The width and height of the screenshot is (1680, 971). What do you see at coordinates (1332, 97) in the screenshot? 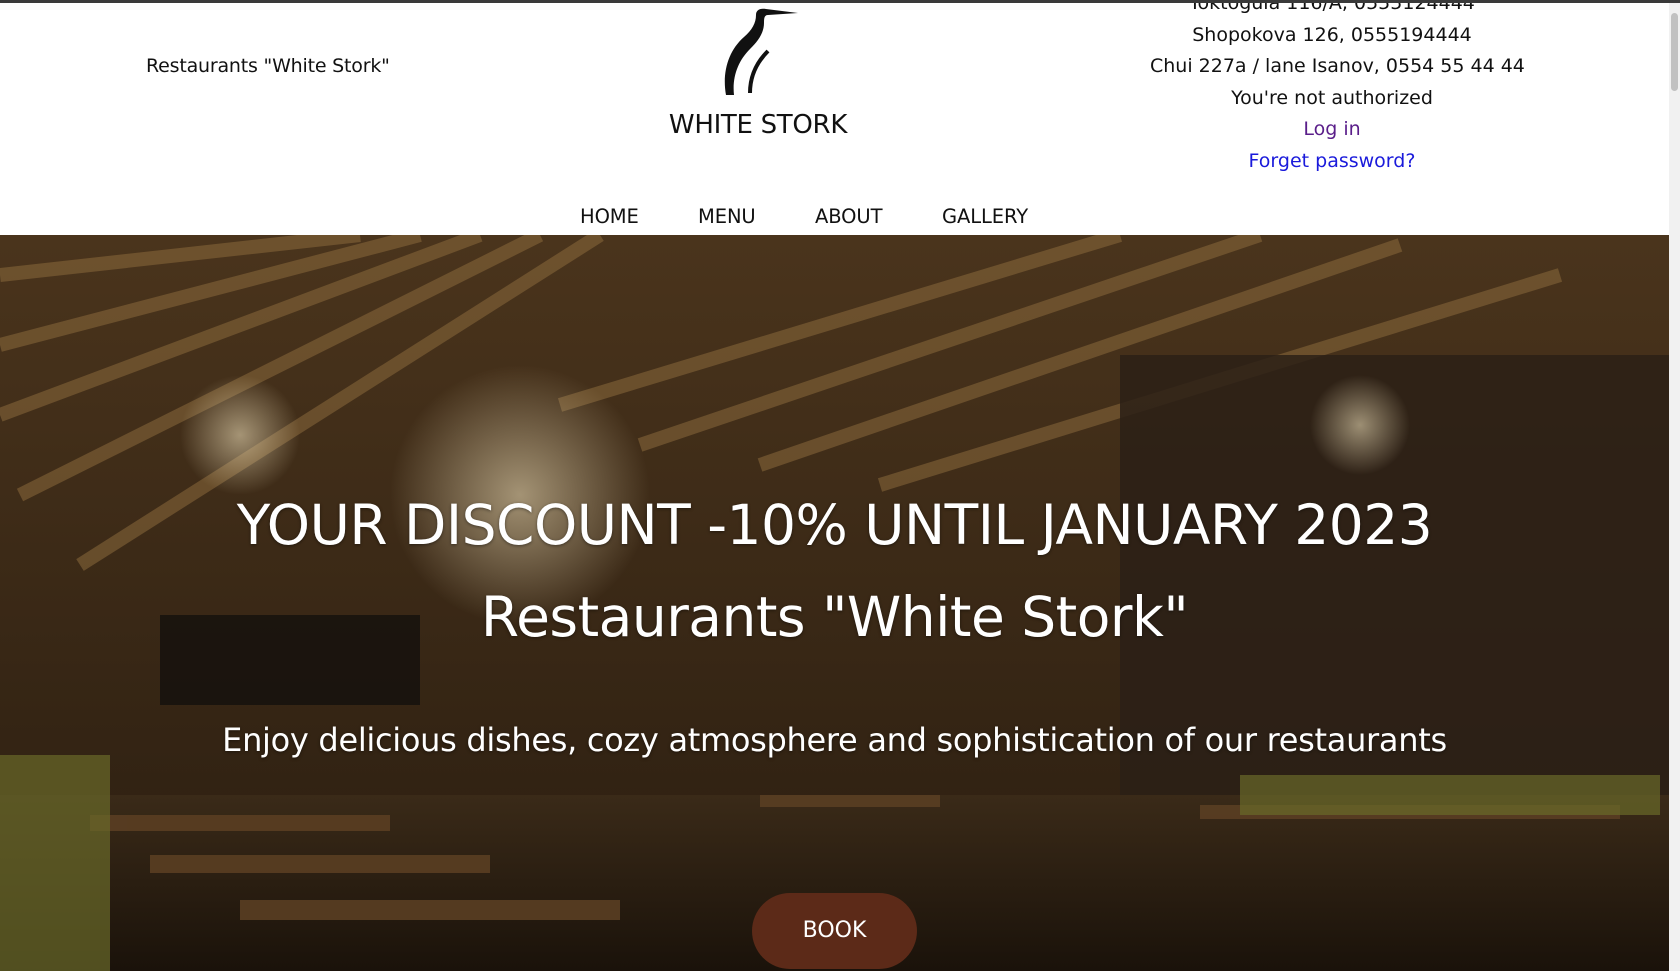
I see `auth-status: You're not authorized` at bounding box center [1332, 97].